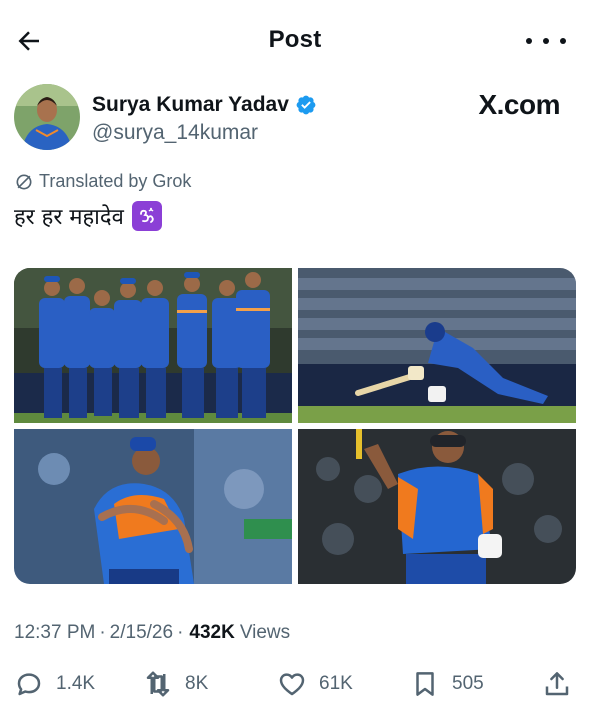  I want to click on bookmark-count: 505, so click(468, 683).